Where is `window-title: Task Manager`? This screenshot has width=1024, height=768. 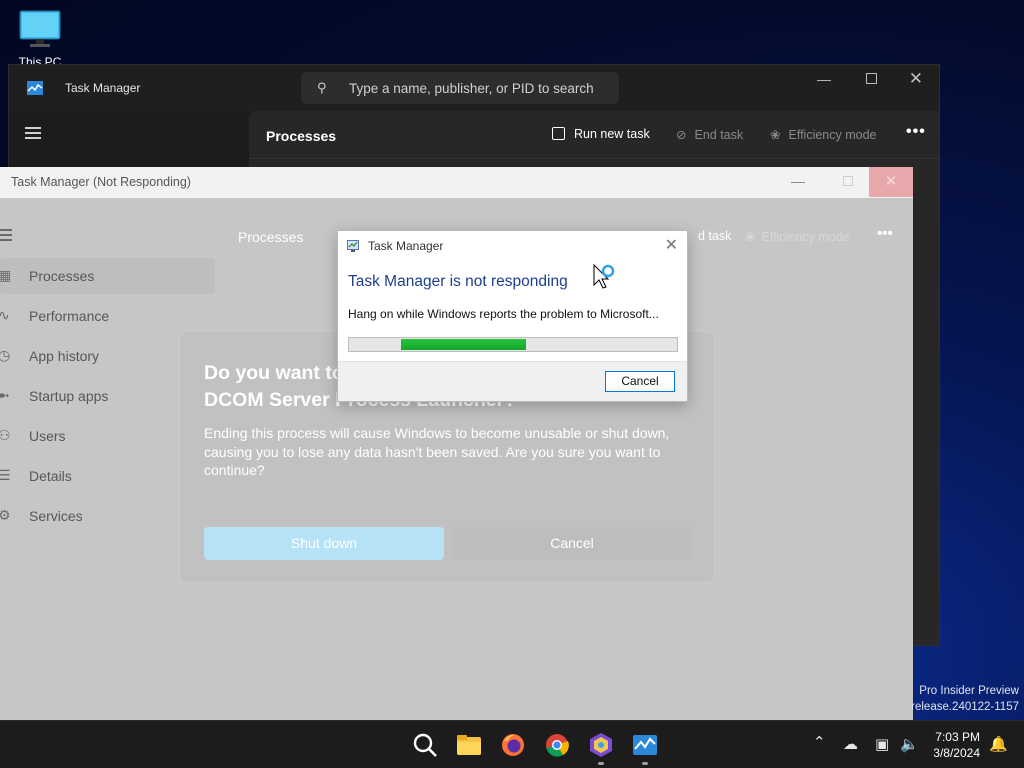 window-title: Task Manager is located at coordinates (103, 88).